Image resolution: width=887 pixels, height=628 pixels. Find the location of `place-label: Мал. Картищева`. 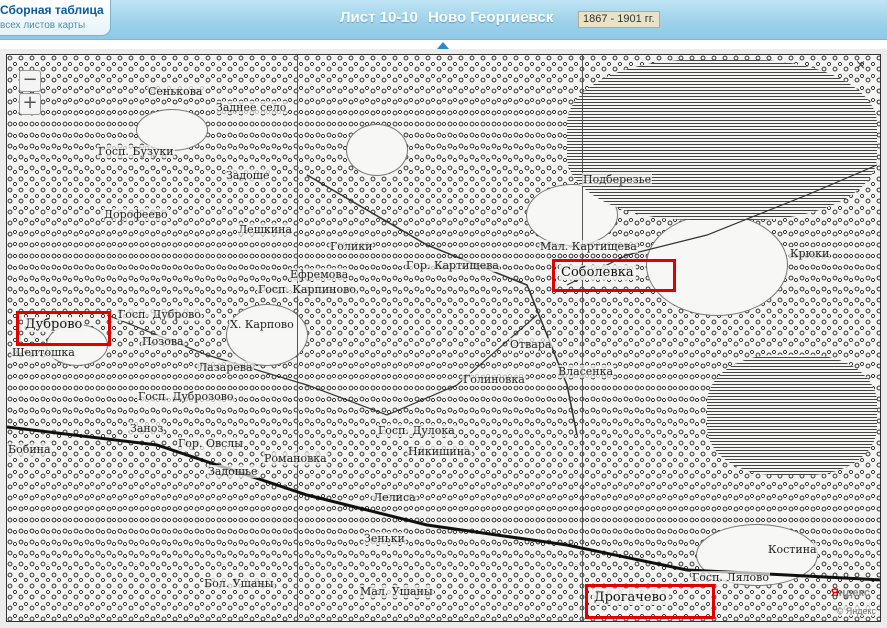

place-label: Мал. Картищева is located at coordinates (588, 246).